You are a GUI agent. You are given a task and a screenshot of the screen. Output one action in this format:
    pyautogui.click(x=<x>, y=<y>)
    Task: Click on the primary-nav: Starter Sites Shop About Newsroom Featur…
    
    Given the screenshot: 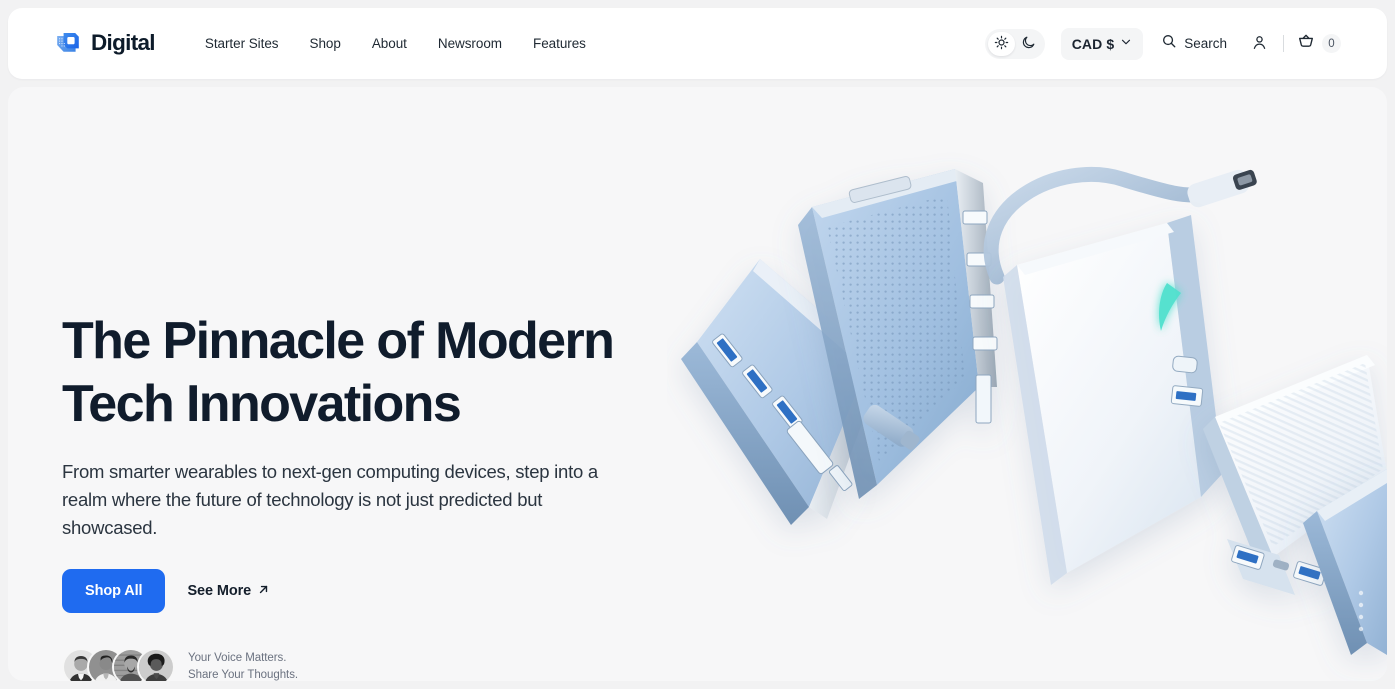 What is the action you would take?
    pyautogui.click(x=395, y=43)
    